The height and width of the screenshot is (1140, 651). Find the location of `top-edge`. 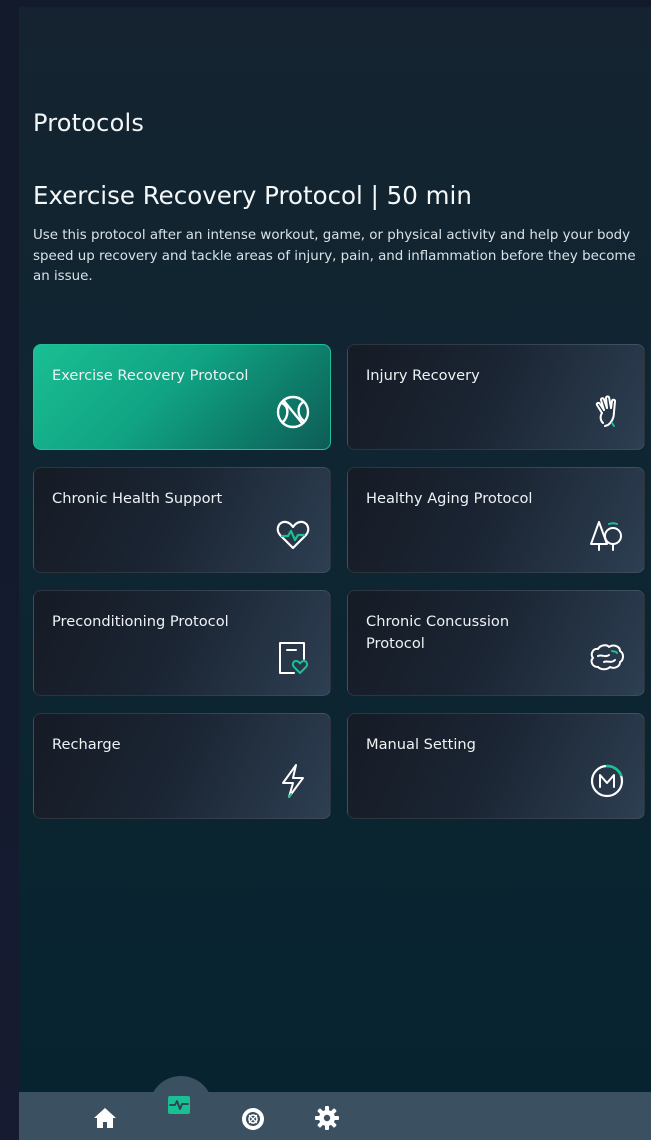

top-edge is located at coordinates (335, 3).